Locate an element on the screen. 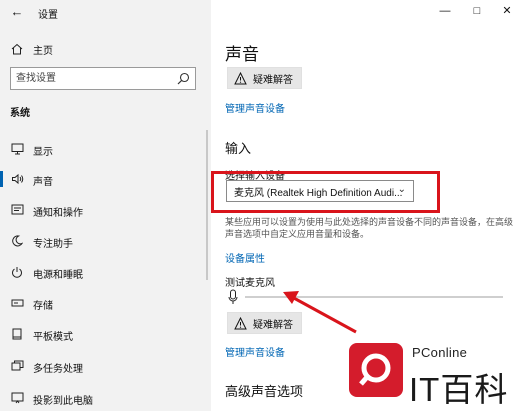 This screenshot has width=524, height=411. sidebar-item-label: 主页 is located at coordinates (43, 51).